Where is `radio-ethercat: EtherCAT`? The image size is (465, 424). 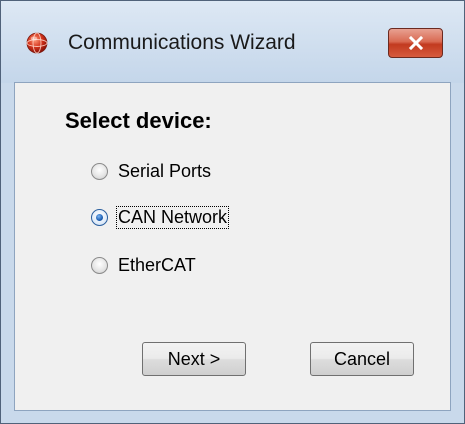
radio-ethercat: EtherCAT is located at coordinates (144, 265).